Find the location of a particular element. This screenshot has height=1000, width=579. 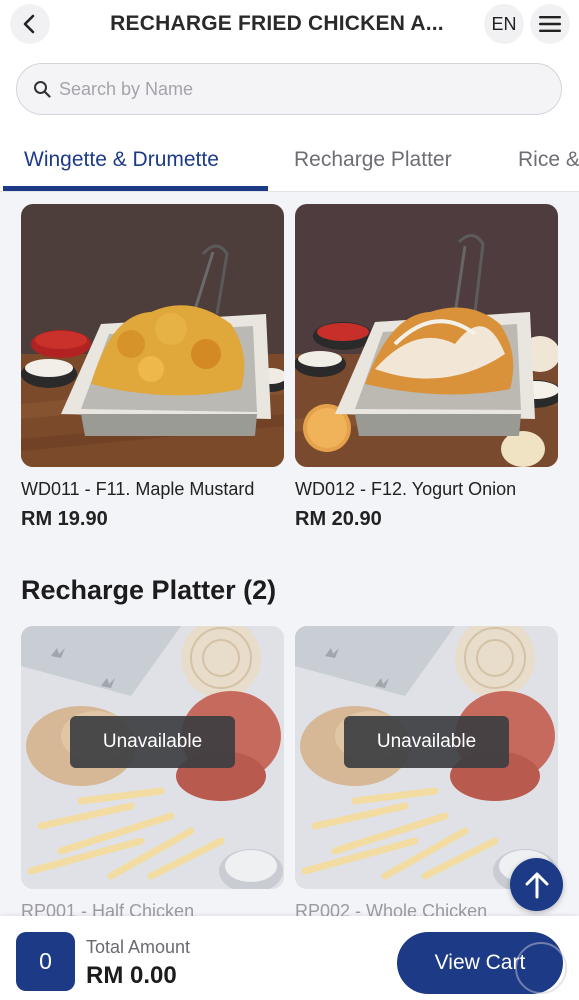

active-tab-indicator is located at coordinates (135, 188).